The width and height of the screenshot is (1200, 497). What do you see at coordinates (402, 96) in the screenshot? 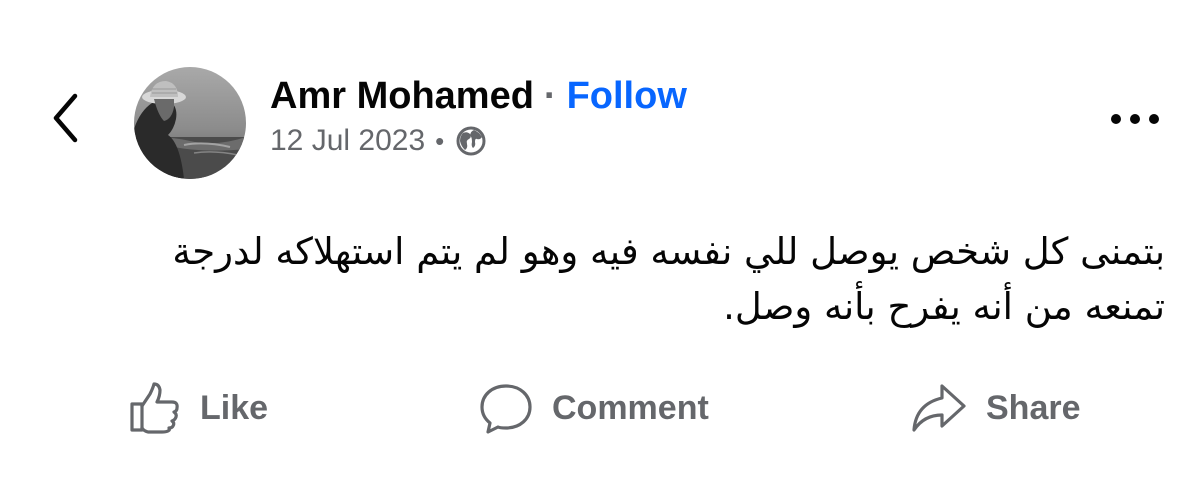
I see `author-name: Amr Mohamed` at bounding box center [402, 96].